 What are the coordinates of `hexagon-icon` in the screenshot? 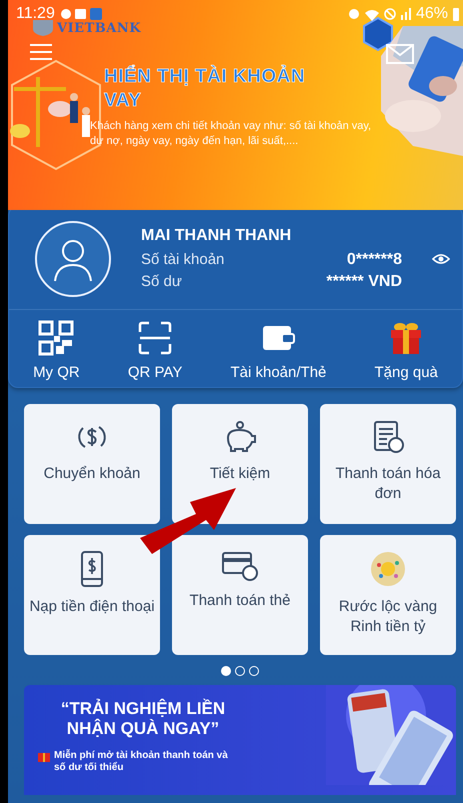 It's located at (378, 34).